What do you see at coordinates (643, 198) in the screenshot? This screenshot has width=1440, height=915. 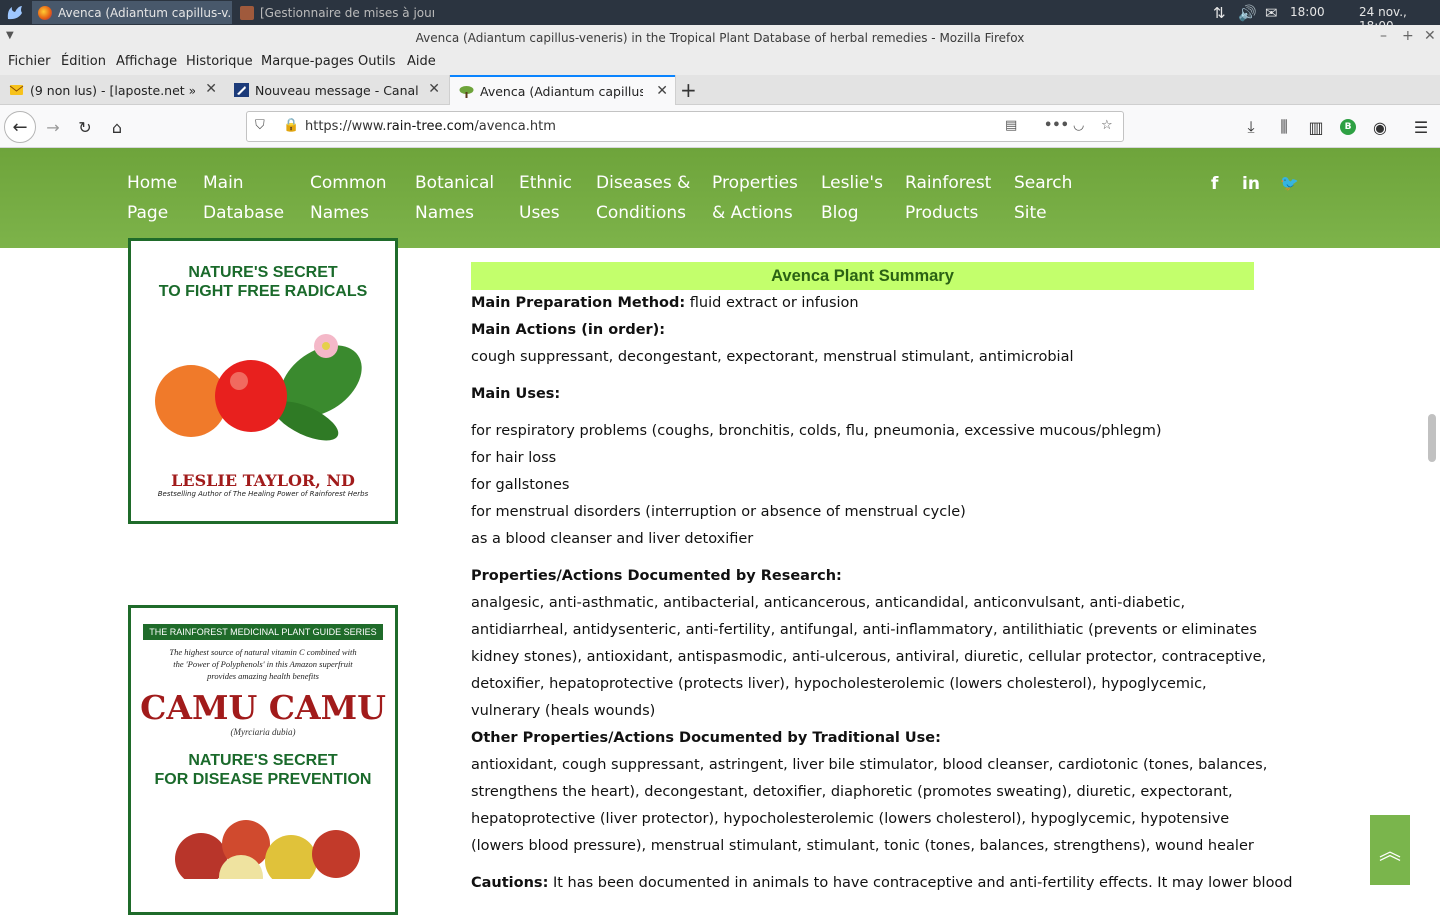 I see `nav-diseases-conditions: Diseases & Conditions` at bounding box center [643, 198].